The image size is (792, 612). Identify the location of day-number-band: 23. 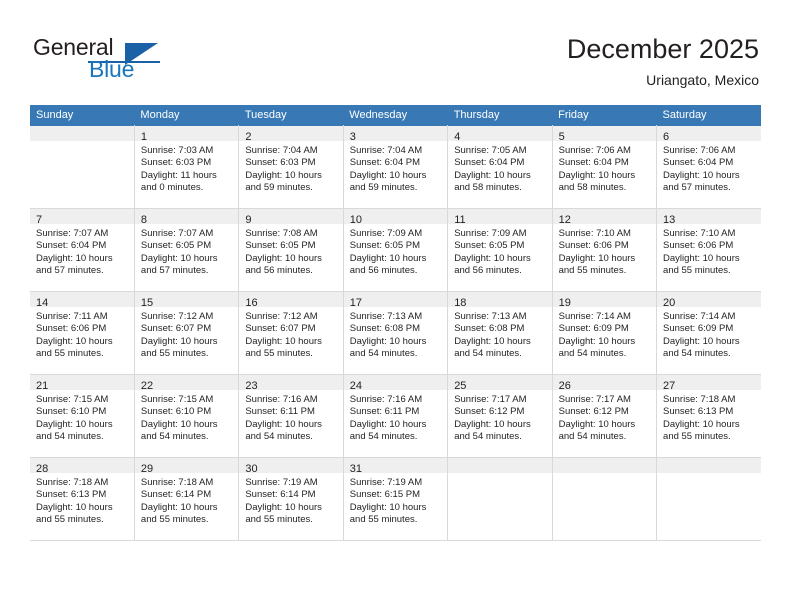
(291, 383).